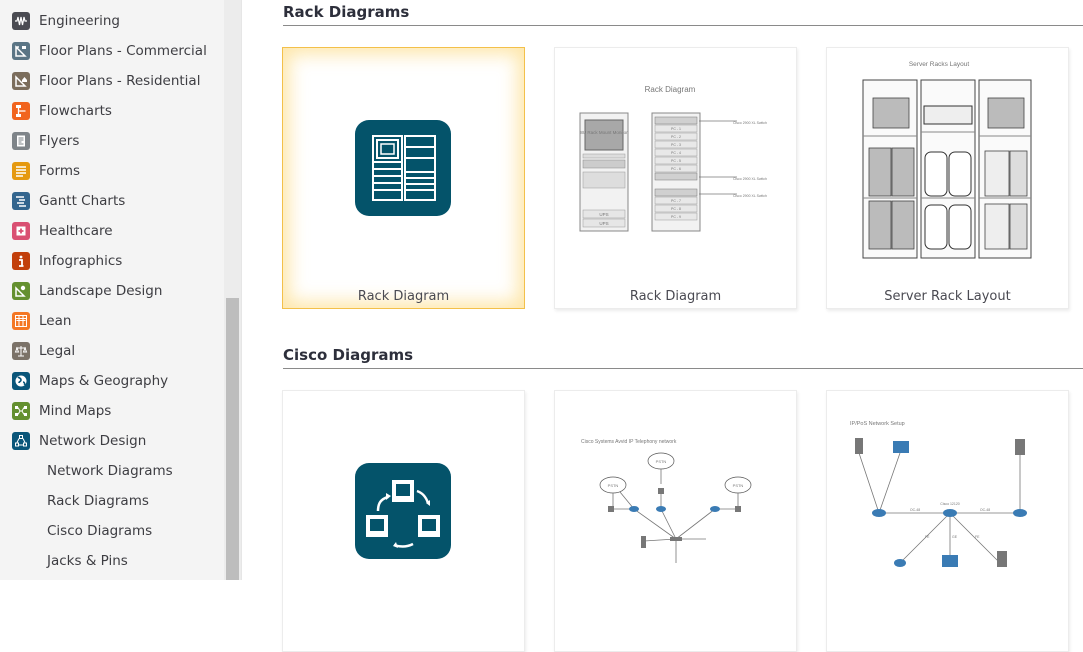 Image resolution: width=1083 pixels, height=652 pixels. What do you see at coordinates (93, 441) in the screenshot?
I see `sidebar-item-label: Network Design` at bounding box center [93, 441].